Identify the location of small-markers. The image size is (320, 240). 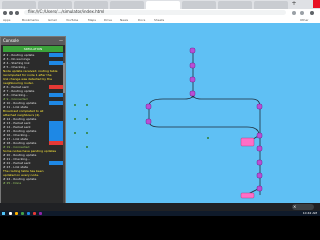
(141, 126).